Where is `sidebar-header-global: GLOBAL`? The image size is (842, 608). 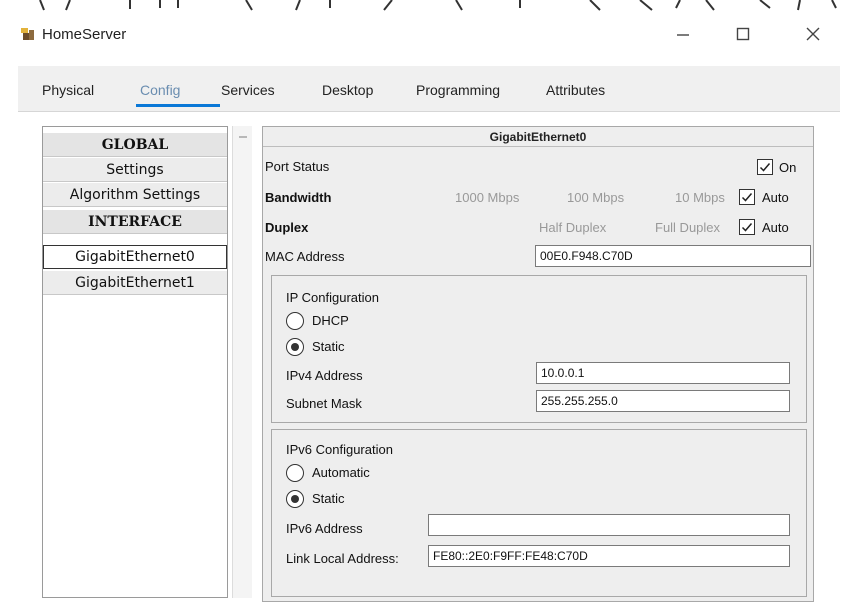 sidebar-header-global: GLOBAL is located at coordinates (135, 145).